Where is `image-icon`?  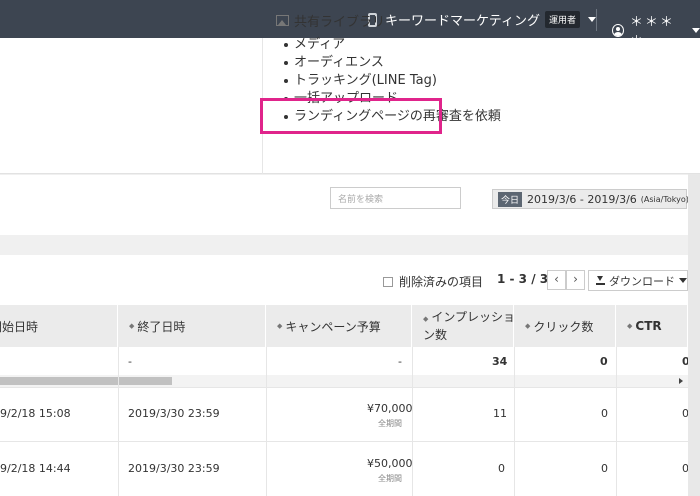 image-icon is located at coordinates (282, 20).